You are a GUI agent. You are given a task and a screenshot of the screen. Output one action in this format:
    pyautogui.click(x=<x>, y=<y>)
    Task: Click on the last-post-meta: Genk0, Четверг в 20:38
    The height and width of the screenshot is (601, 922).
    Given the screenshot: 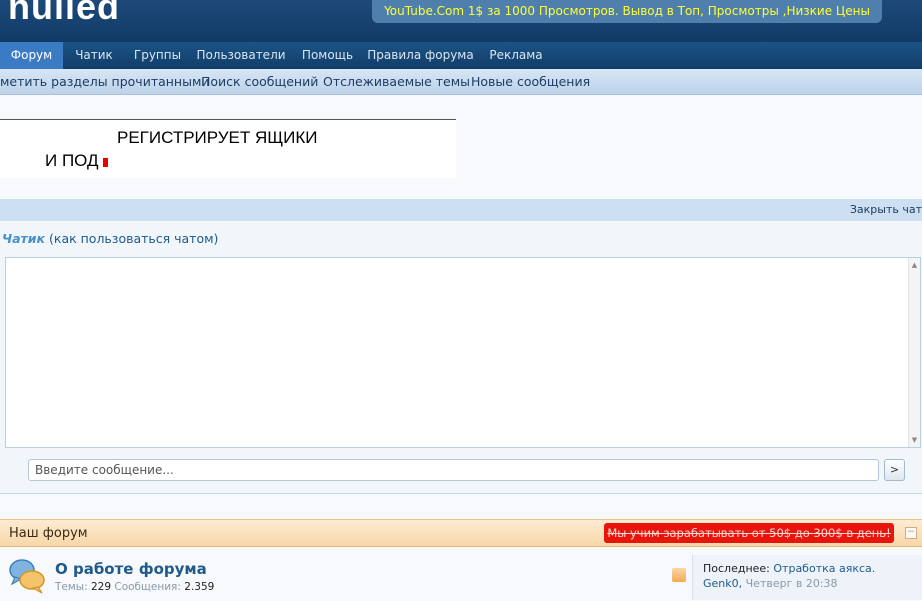 What is the action you would take?
    pyautogui.click(x=770, y=583)
    